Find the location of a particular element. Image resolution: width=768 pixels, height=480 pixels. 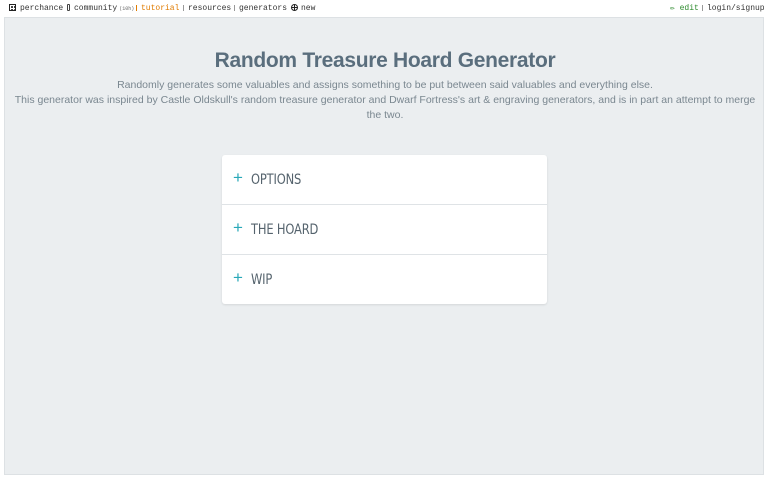

nav-perchance: perchance is located at coordinates (36, 8).